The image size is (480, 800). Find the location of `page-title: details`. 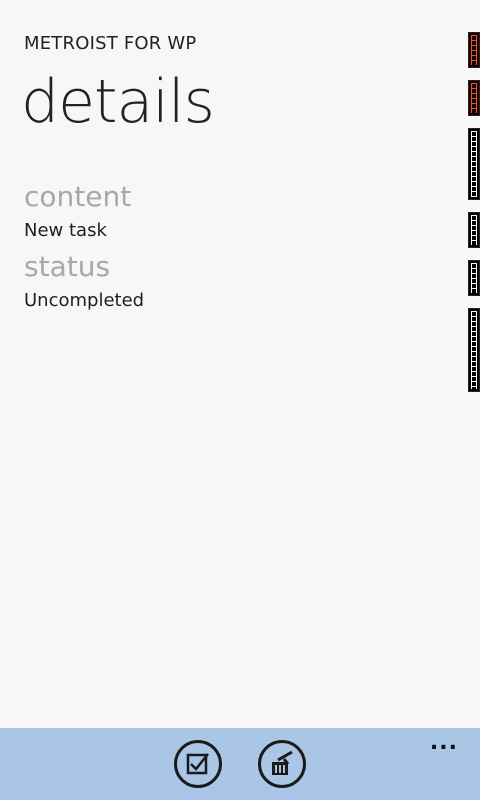

page-title: details is located at coordinates (118, 102).